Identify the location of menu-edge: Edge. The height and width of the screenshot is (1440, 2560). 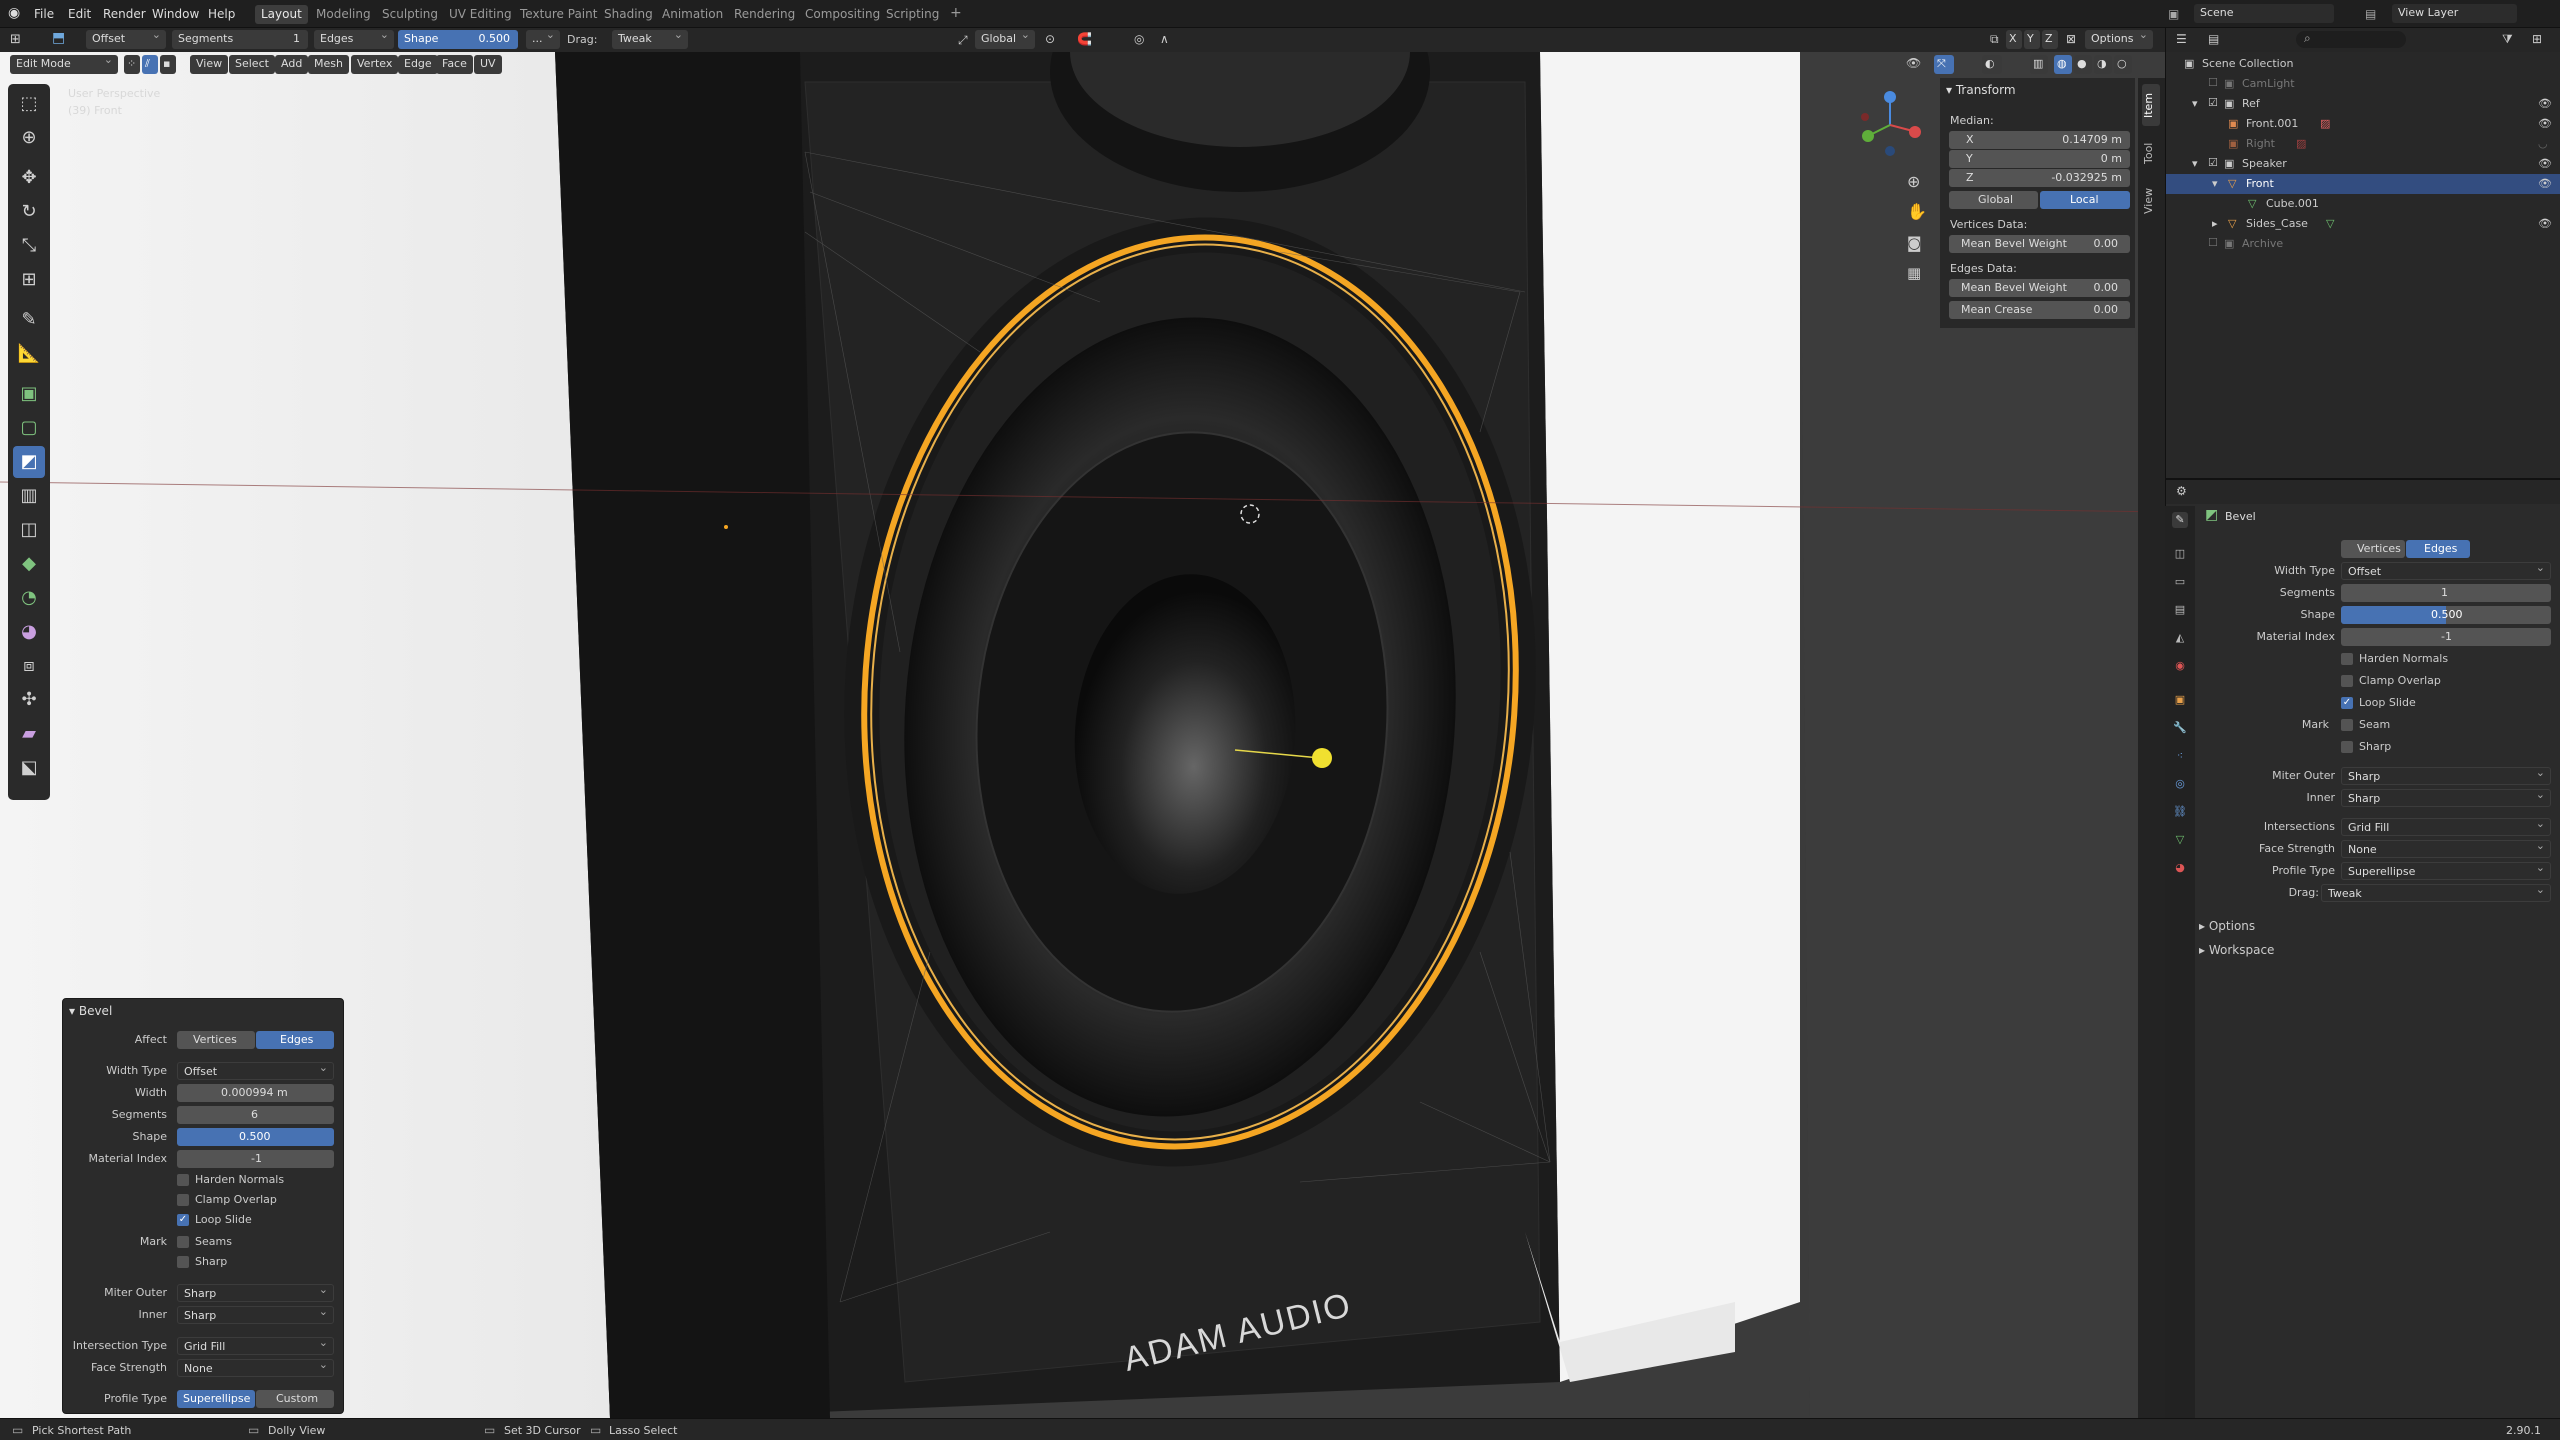
(418, 64).